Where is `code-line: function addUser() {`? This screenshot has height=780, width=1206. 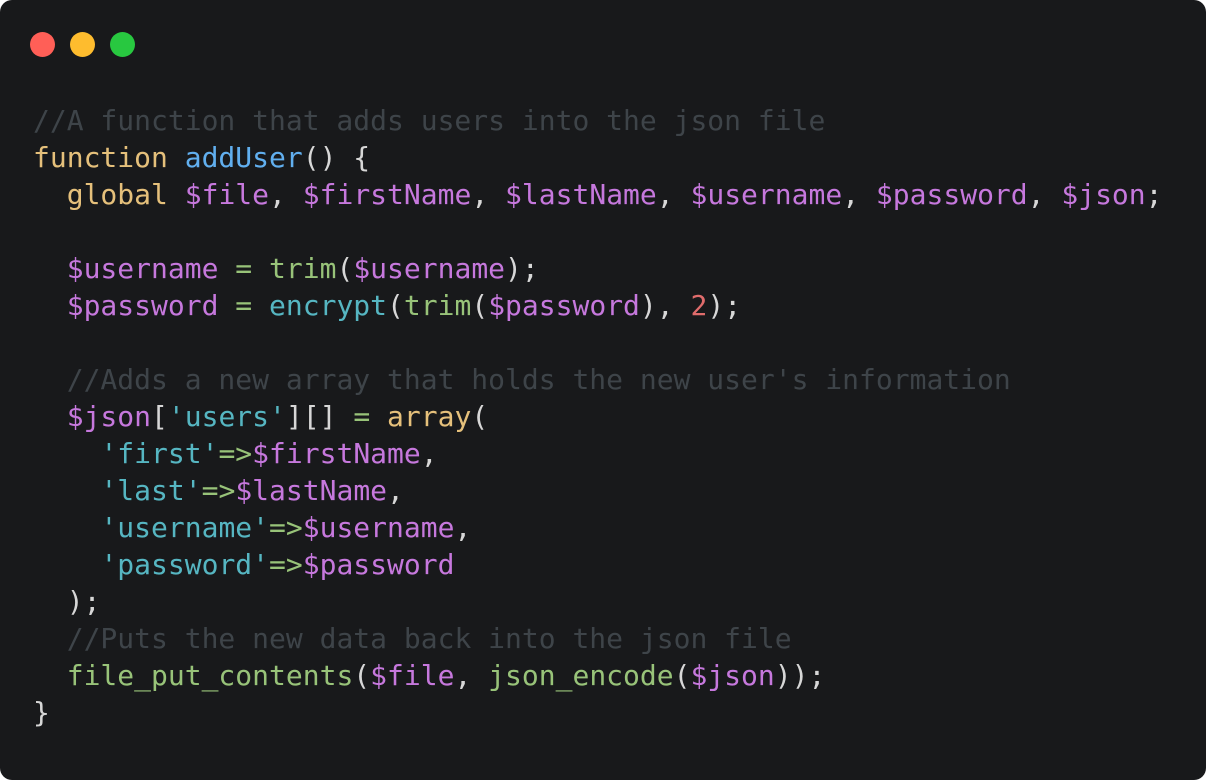
code-line: function addUser() { is located at coordinates (598, 157).